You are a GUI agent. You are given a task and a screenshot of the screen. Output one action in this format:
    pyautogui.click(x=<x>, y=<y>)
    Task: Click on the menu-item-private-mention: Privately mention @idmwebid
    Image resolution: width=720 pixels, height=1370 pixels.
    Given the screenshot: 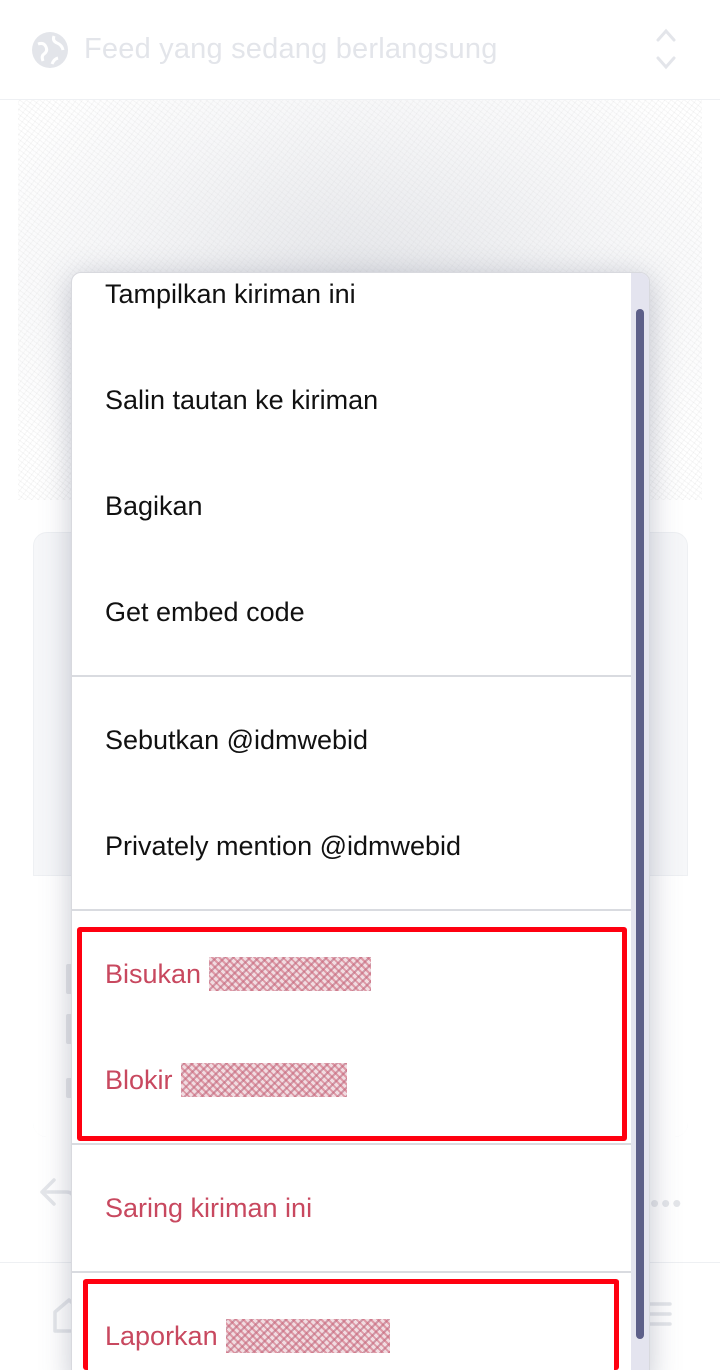 What is the action you would take?
    pyautogui.click(x=352, y=846)
    